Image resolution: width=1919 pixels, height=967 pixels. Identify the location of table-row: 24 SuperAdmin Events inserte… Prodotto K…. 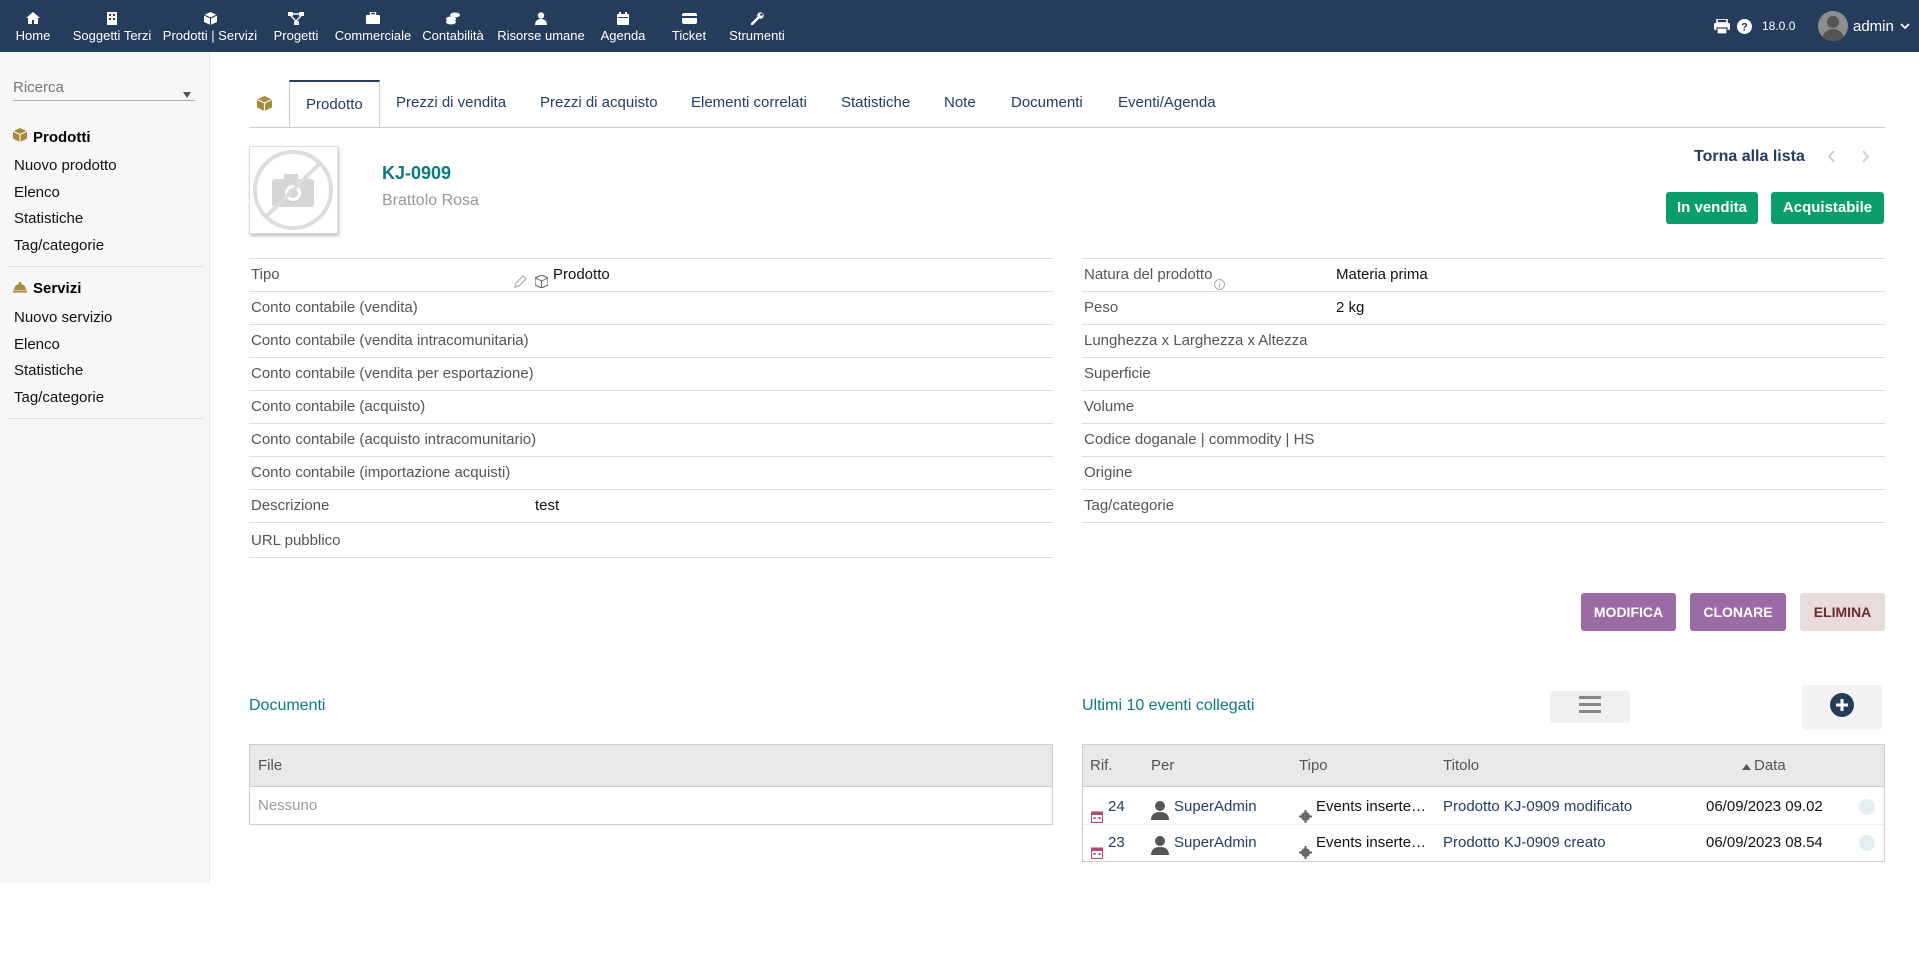
(1483, 806).